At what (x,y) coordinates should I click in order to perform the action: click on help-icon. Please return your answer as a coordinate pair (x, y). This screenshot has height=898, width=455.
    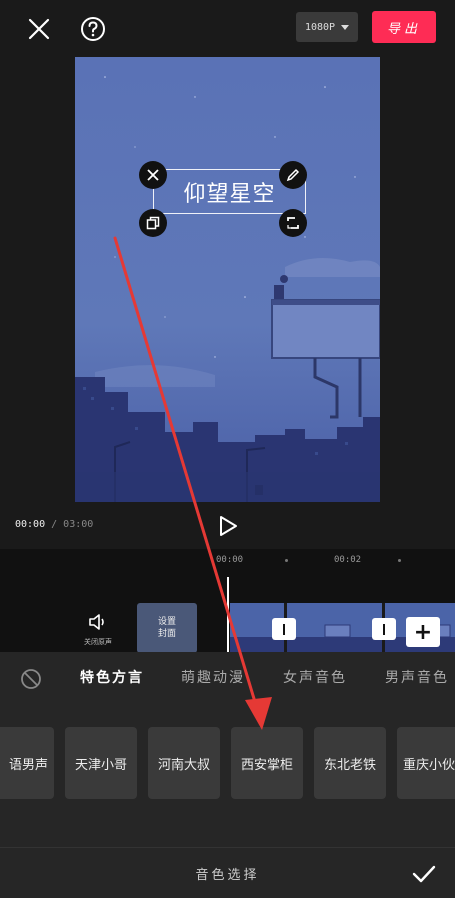
    Looking at the image, I should click on (93, 29).